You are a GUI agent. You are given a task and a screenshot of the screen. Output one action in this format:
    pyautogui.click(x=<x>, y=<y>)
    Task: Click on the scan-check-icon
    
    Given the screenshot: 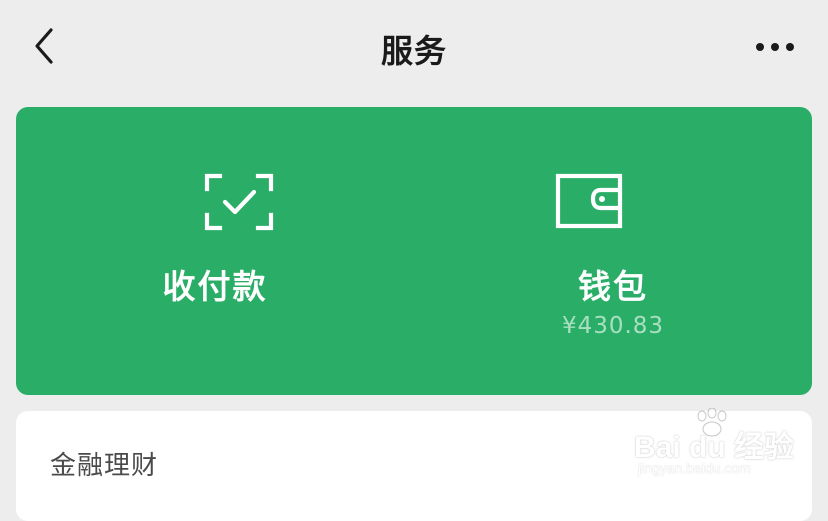 What is the action you would take?
    pyautogui.click(x=239, y=202)
    